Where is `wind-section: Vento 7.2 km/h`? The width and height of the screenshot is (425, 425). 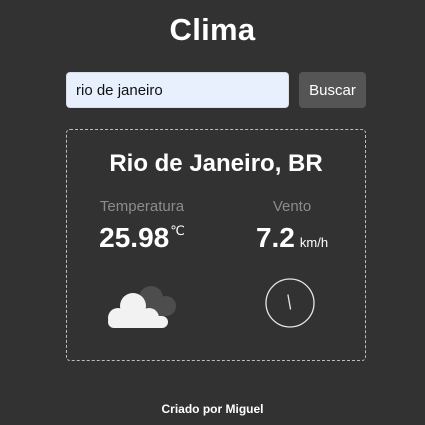 wind-section: Vento 7.2 km/h is located at coordinates (292, 226).